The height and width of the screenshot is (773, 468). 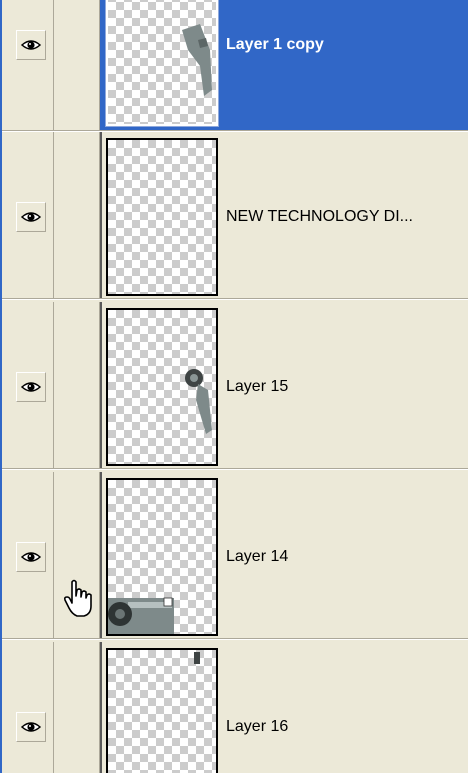 What do you see at coordinates (77, 598) in the screenshot?
I see `hand-cursor-icon` at bounding box center [77, 598].